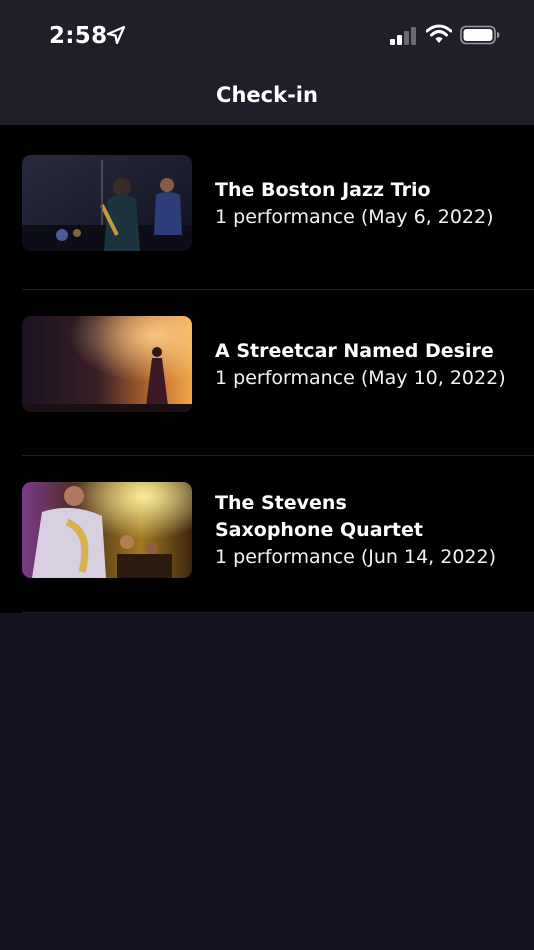 The image size is (534, 950). I want to click on cellular-signal-icon, so click(403, 36).